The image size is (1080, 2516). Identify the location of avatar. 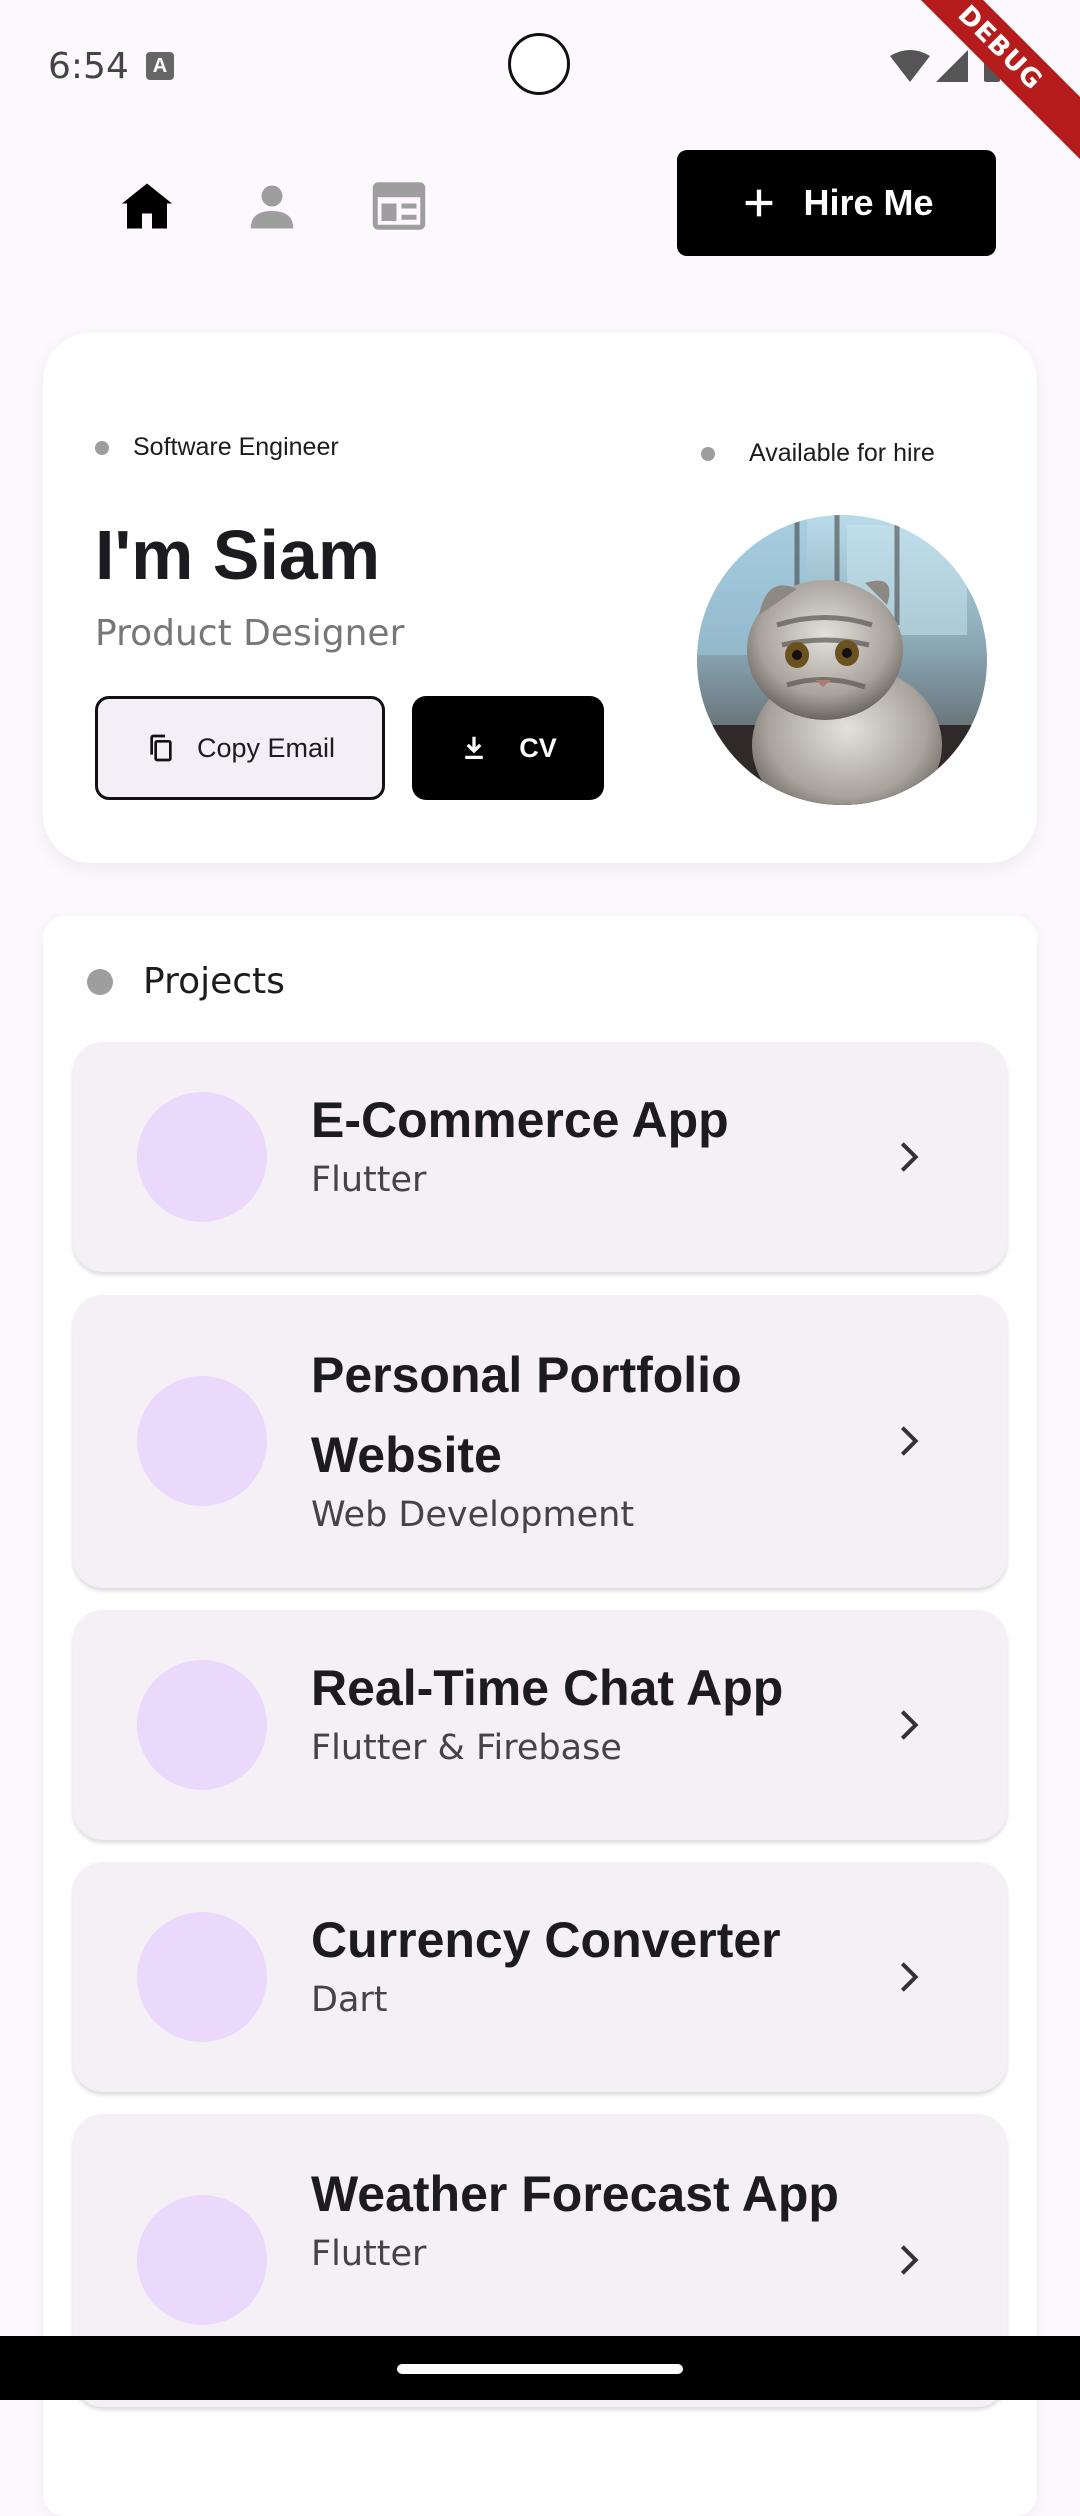
(842, 660).